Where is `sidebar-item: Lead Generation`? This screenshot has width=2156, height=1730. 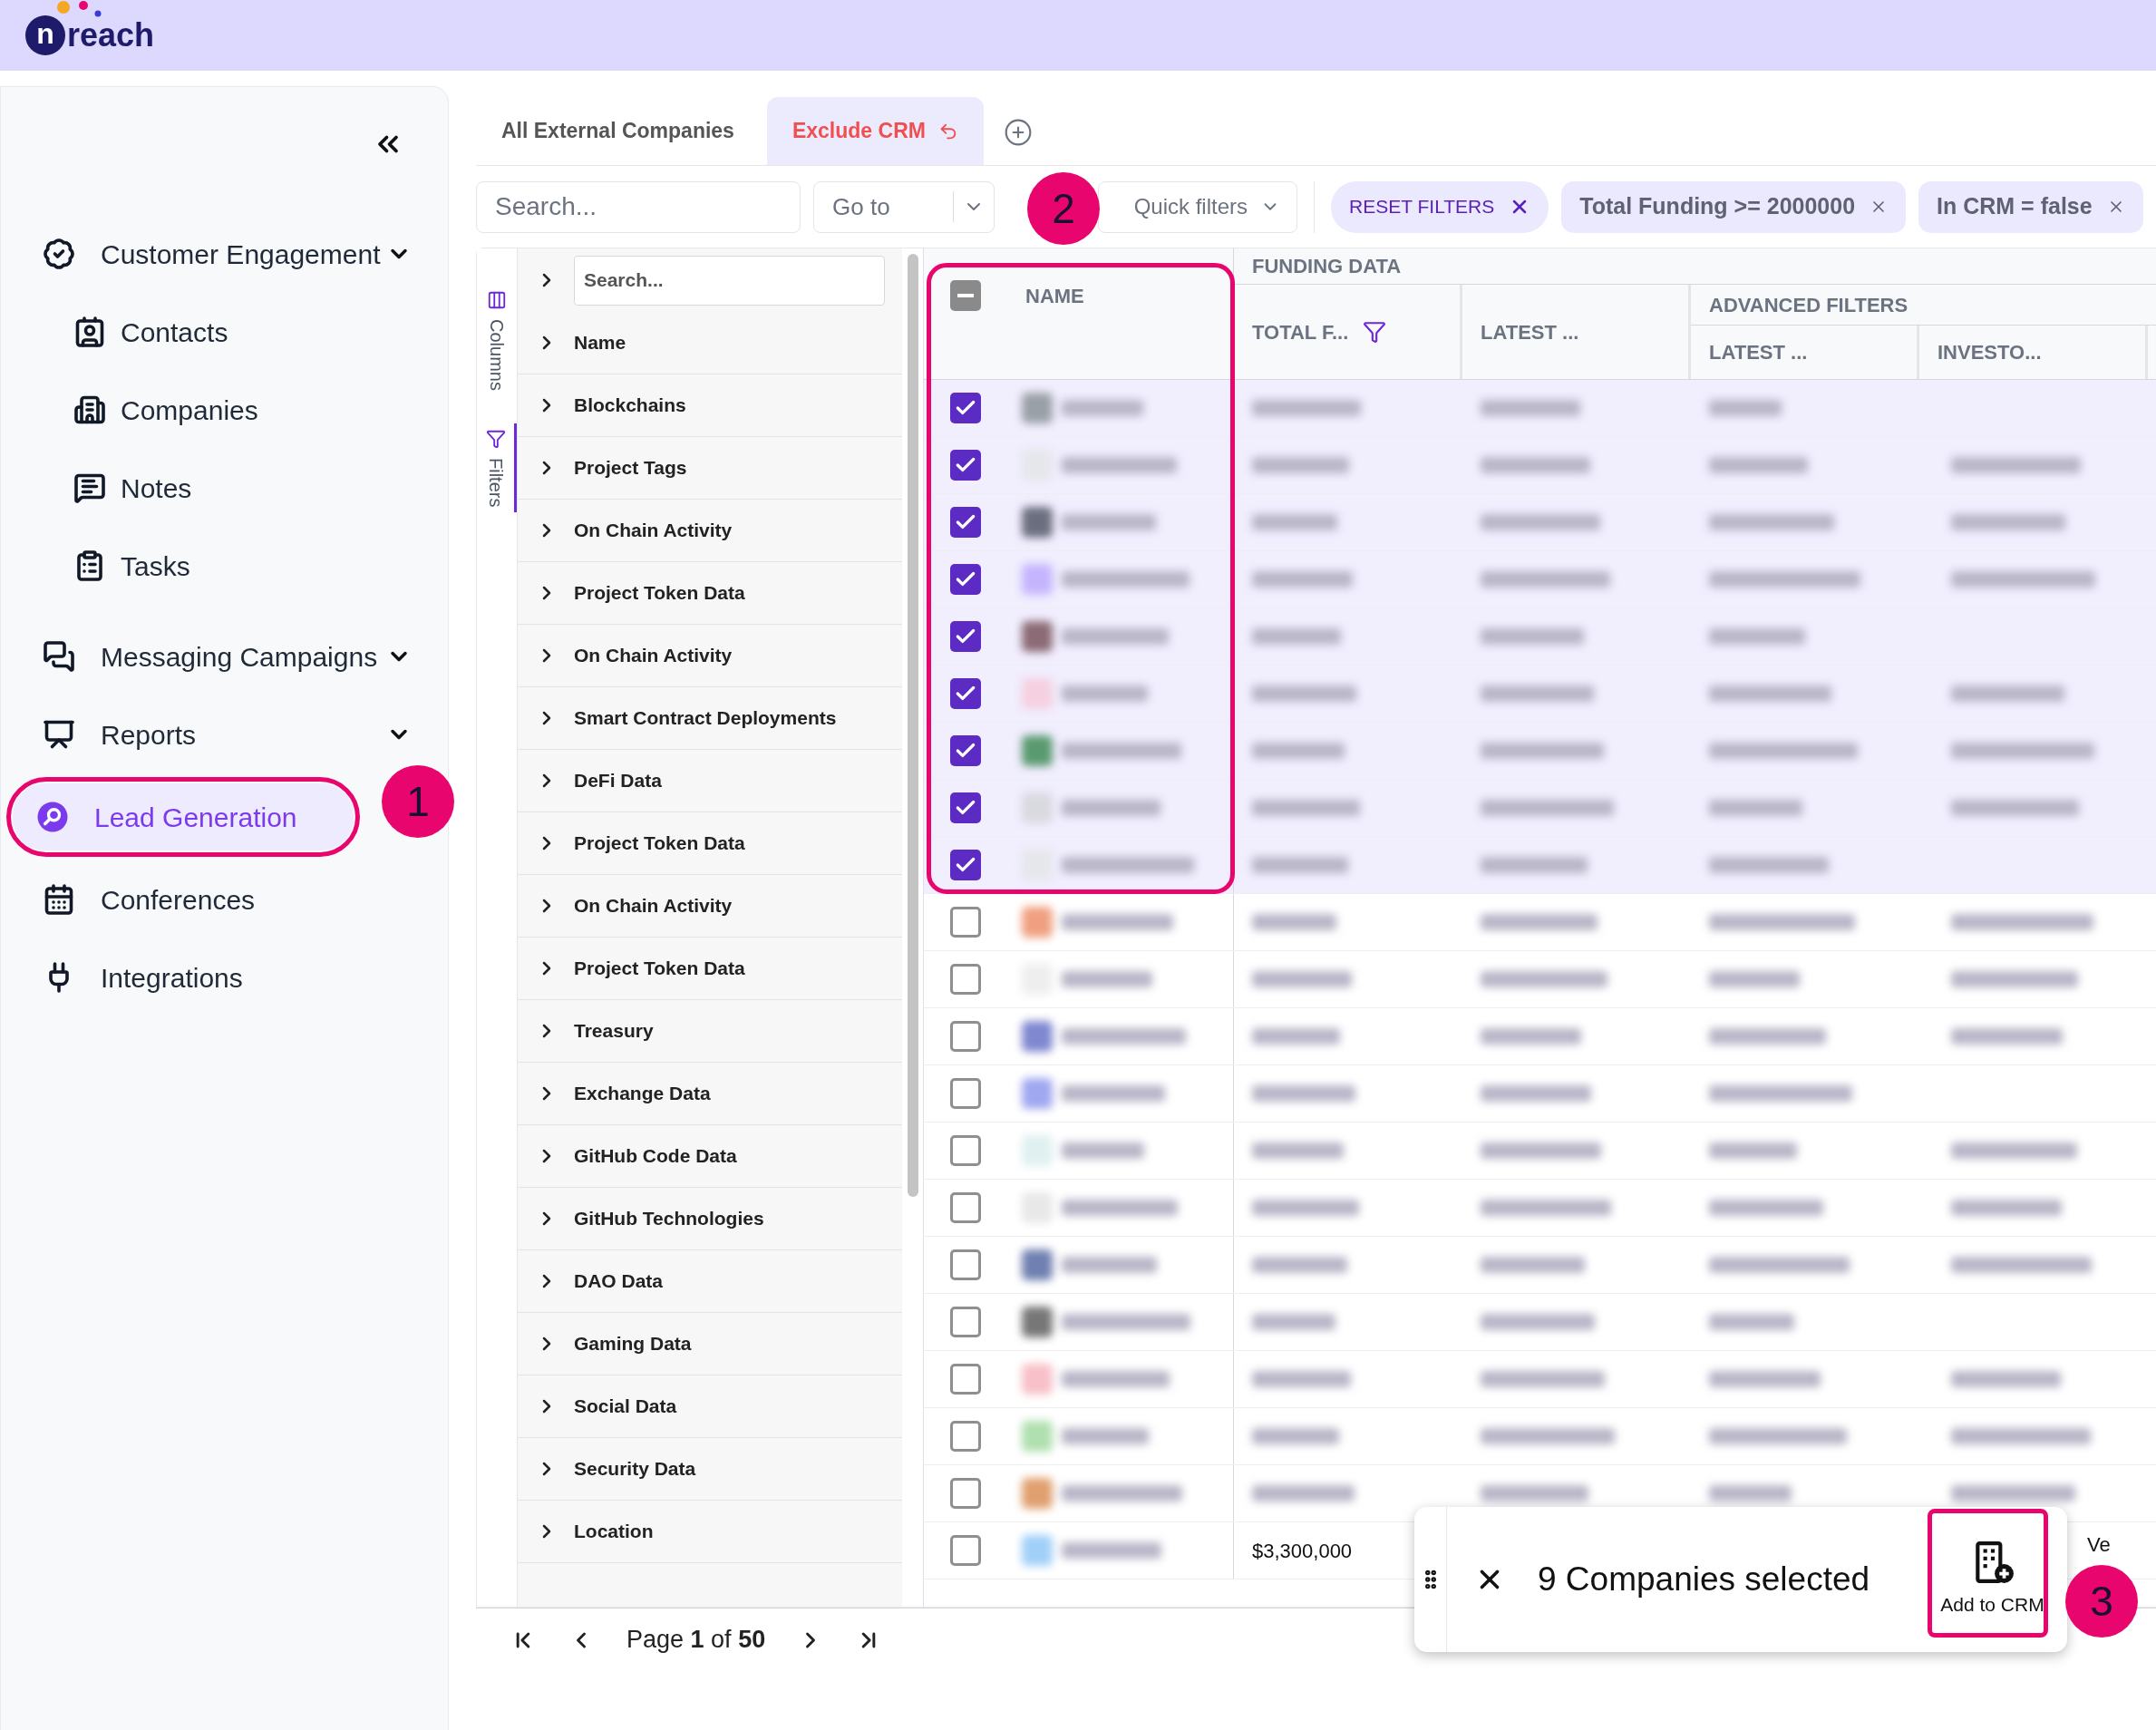 sidebar-item: Lead Generation is located at coordinates (183, 816).